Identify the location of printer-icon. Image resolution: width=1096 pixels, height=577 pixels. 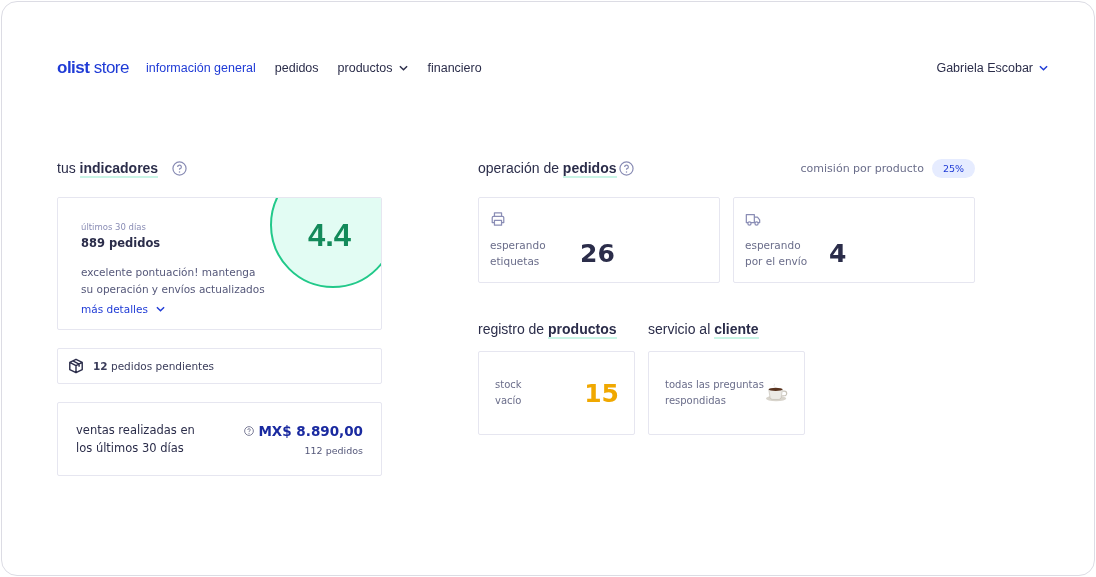
(498, 219).